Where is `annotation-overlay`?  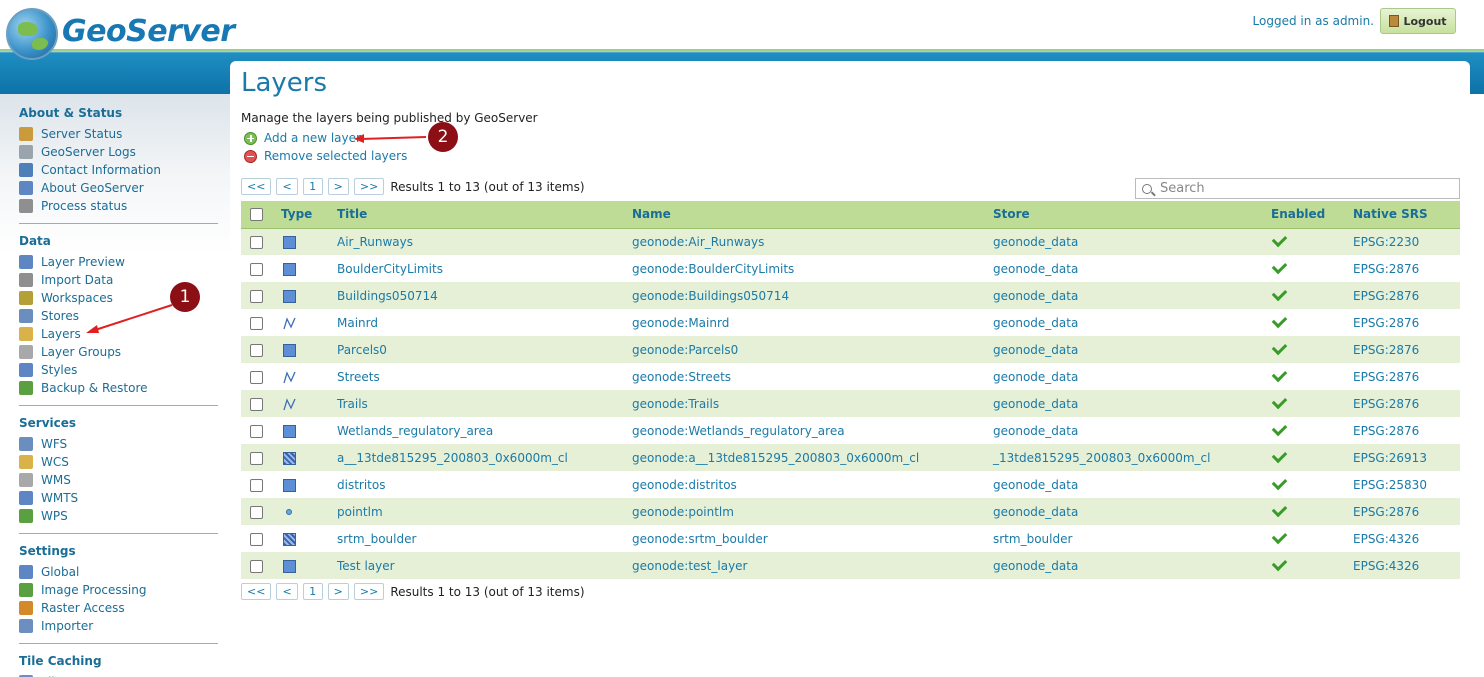
annotation-overlay is located at coordinates (256, 233).